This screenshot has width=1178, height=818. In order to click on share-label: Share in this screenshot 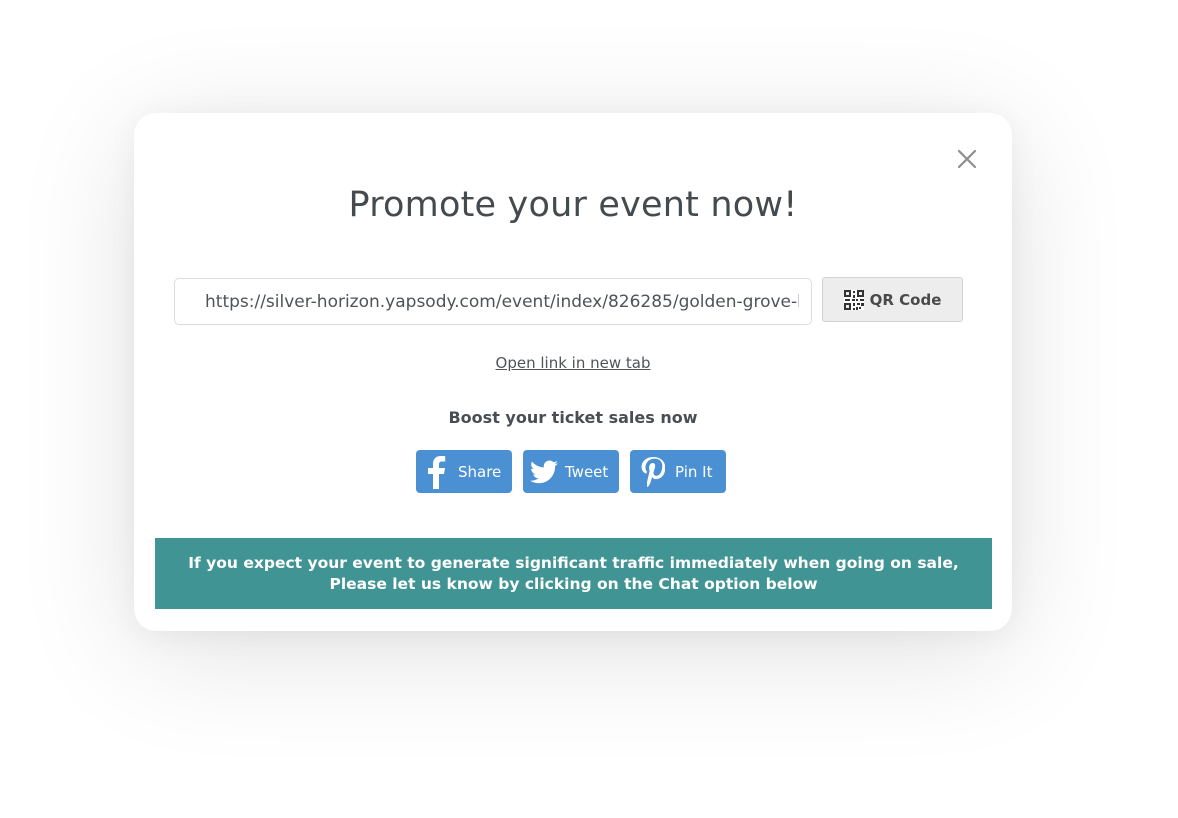, I will do `click(480, 471)`.